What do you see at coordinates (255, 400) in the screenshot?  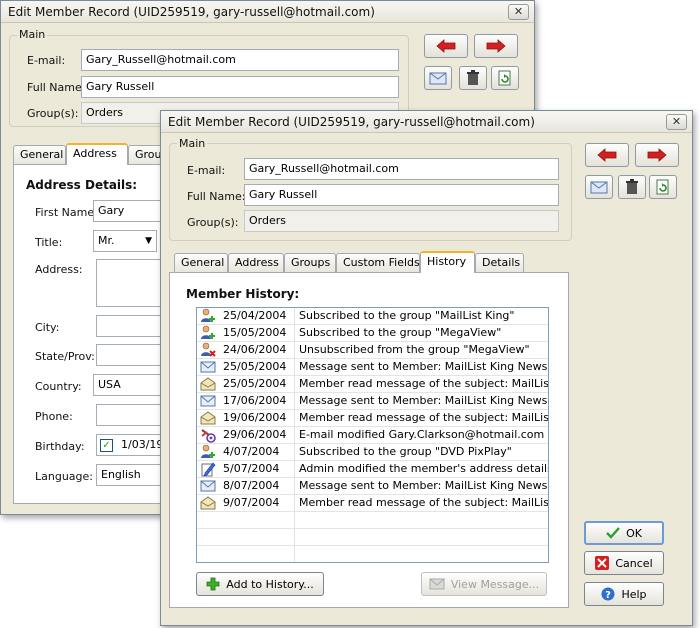 I see `history-date: 17/06/2004` at bounding box center [255, 400].